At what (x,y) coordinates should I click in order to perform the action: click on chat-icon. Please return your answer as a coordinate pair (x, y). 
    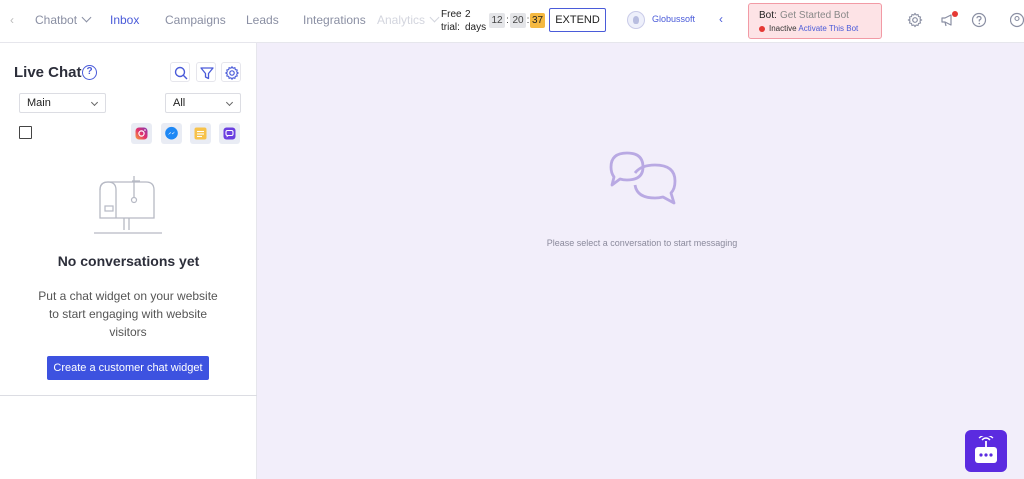
    Looking at the image, I should click on (229, 133).